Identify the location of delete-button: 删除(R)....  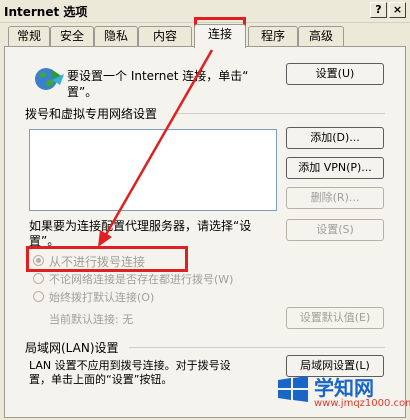
(335, 198).